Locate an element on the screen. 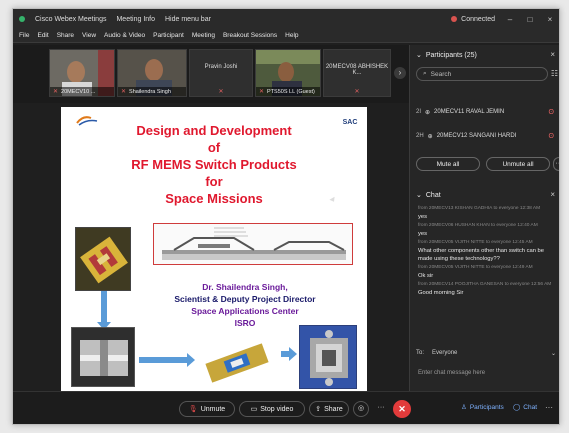 This screenshot has height=433, width=569. participant-row: 2I ⊕ 20MECV11 RAVAL JEMIN ʘ is located at coordinates (485, 112).